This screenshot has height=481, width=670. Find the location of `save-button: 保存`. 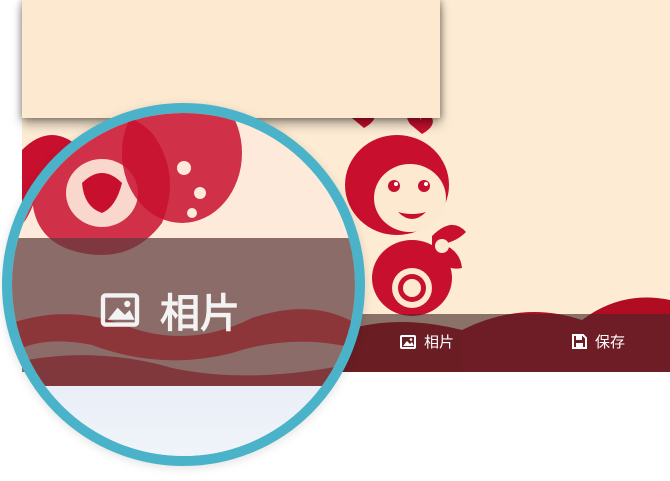

save-button: 保存 is located at coordinates (598, 341).